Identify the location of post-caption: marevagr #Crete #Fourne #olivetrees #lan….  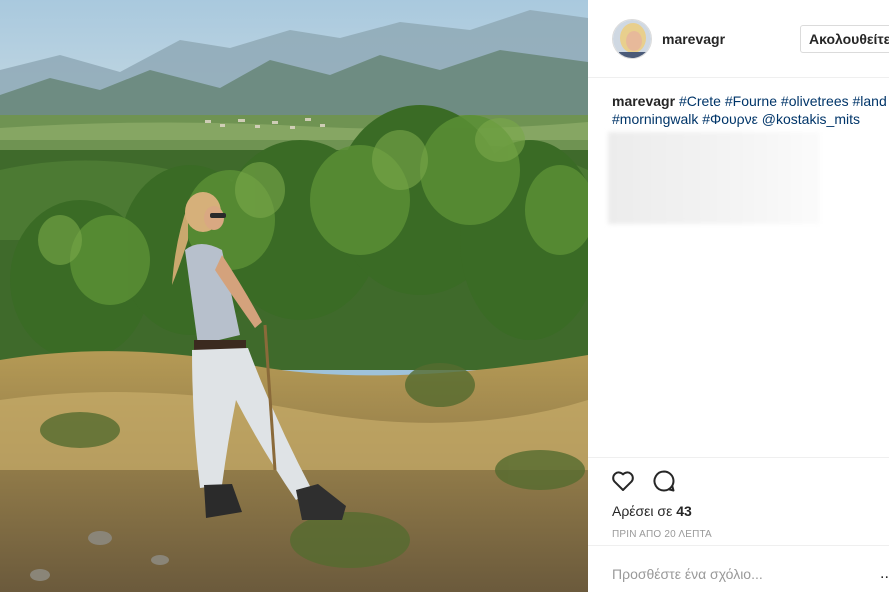
(749, 110).